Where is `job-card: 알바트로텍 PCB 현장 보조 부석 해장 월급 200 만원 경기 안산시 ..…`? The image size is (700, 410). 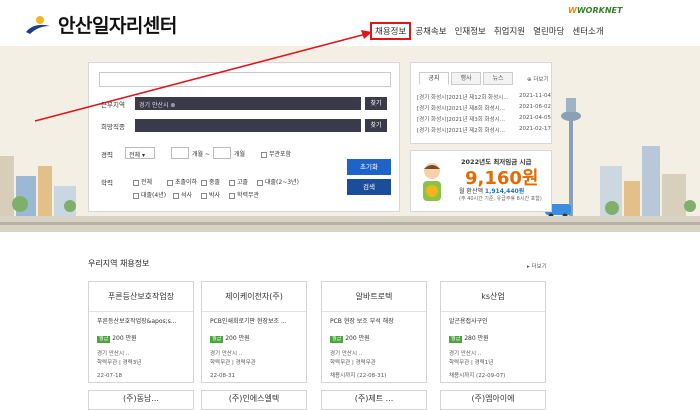 job-card: 알바트로텍 PCB 현장 보조 부석 해장 월급 200 만원 경기 안산시 ..… is located at coordinates (374, 332).